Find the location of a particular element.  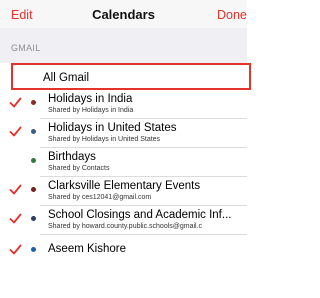

section-label-gmail: GMAIL is located at coordinates (26, 48).